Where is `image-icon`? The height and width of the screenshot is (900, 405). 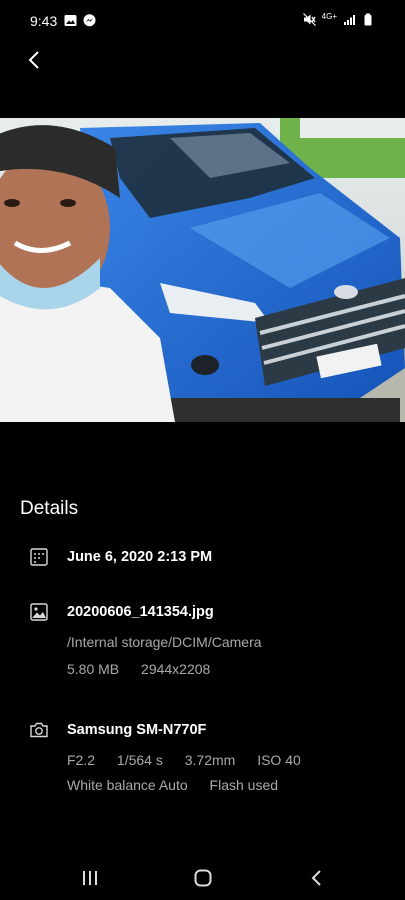
image-icon is located at coordinates (39, 612).